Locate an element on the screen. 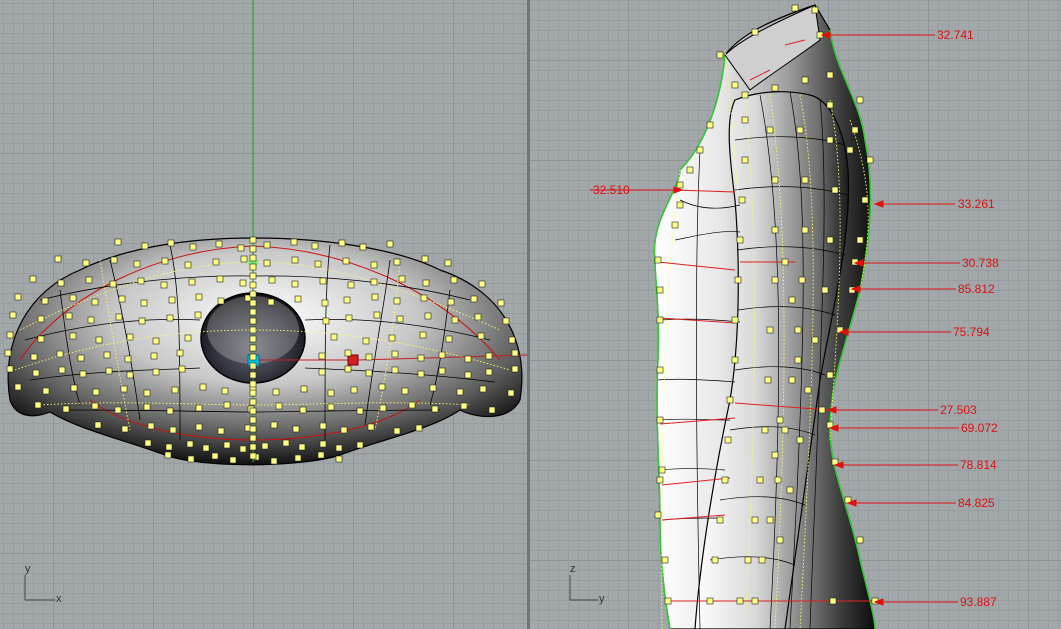 This screenshot has height=629, width=1061. dimension-arrowhead is located at coordinates (878, 204).